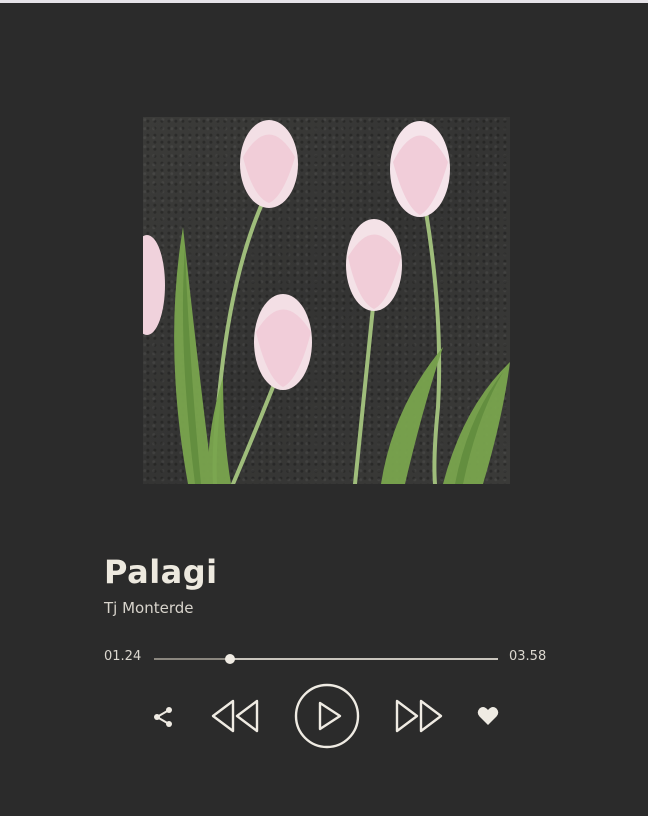 The width and height of the screenshot is (648, 816). I want to click on play-icon, so click(327, 716).